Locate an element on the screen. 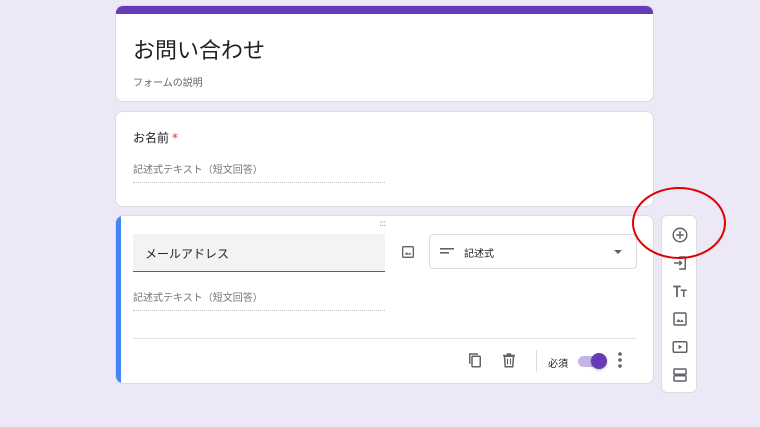 The height and width of the screenshot is (427, 760). add-question-icon is located at coordinates (680, 235).